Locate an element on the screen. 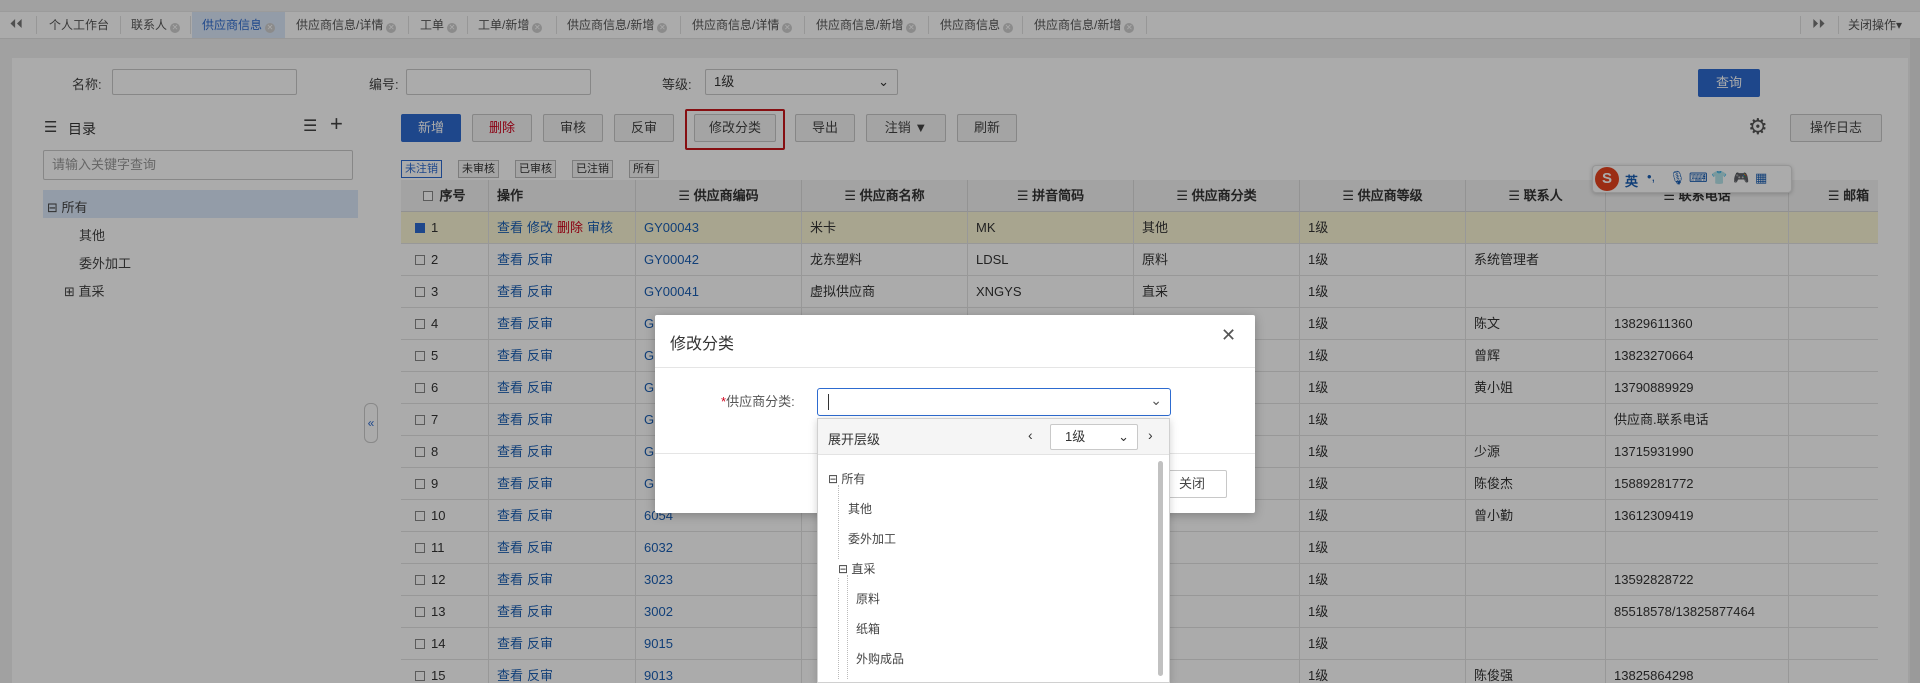 The image size is (1920, 683). dropdown-node-outsource: 委外加工 is located at coordinates (872, 538).